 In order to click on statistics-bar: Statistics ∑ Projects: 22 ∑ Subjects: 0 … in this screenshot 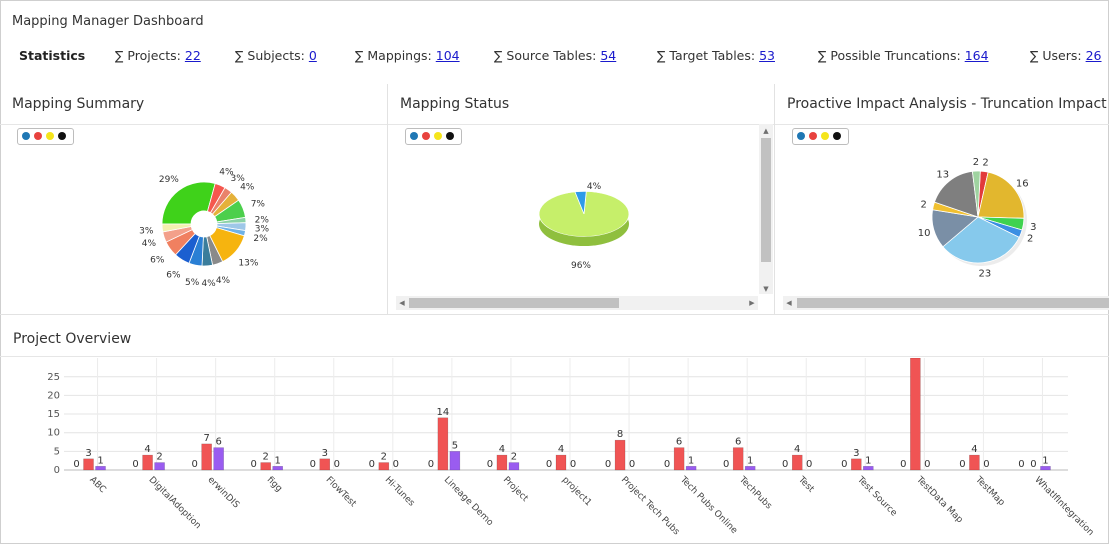, I will do `click(554, 55)`.